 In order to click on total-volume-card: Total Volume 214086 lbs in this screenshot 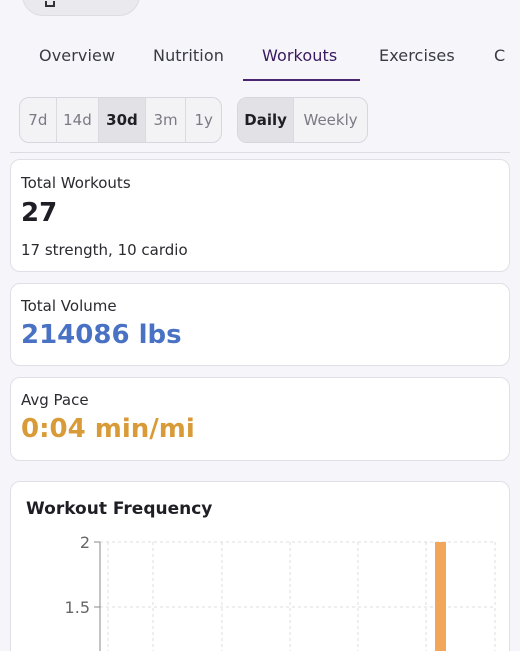, I will do `click(260, 324)`.